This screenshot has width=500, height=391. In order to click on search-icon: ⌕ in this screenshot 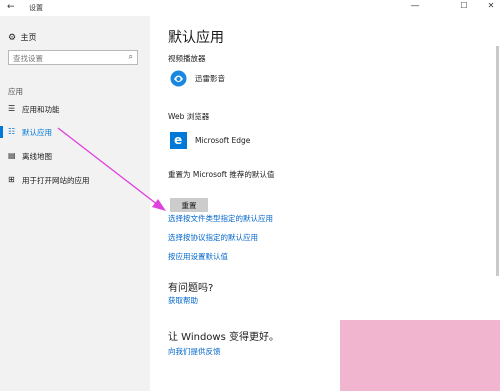, I will do `click(130, 56)`.